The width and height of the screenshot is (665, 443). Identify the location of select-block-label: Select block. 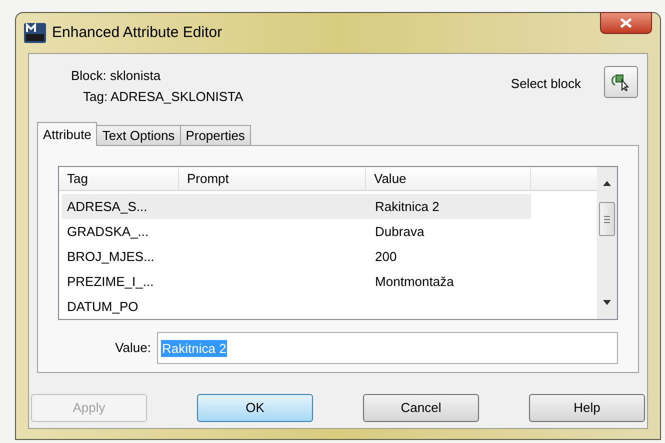
(545, 84).